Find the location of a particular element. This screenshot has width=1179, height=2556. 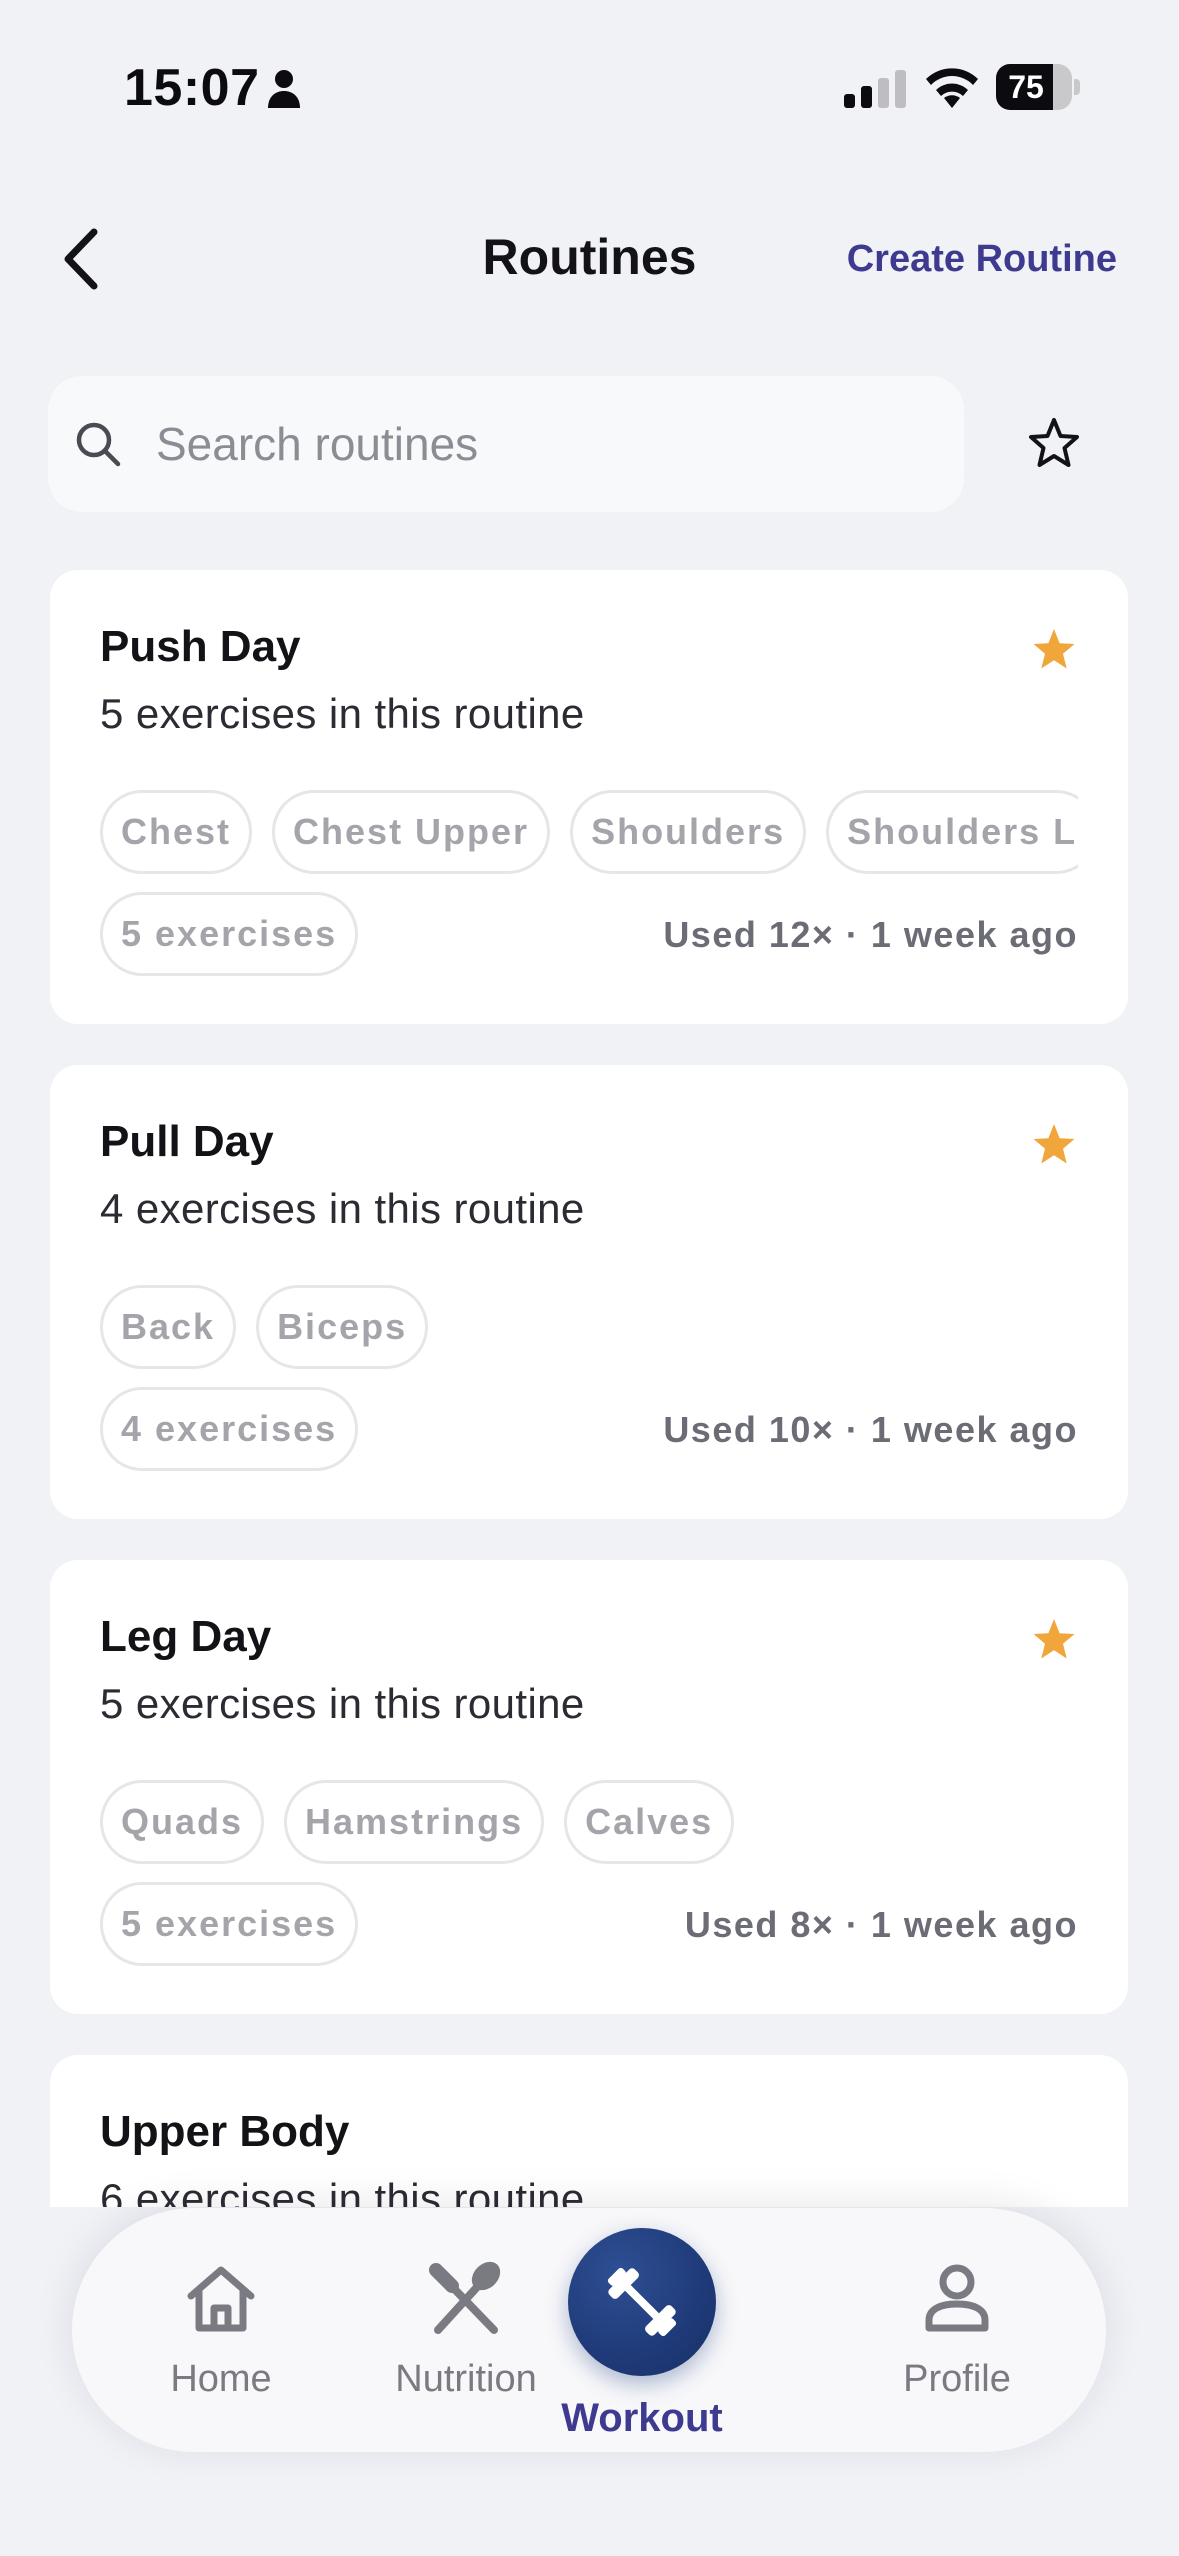

nav-workout-label: Workout is located at coordinates (642, 2418).